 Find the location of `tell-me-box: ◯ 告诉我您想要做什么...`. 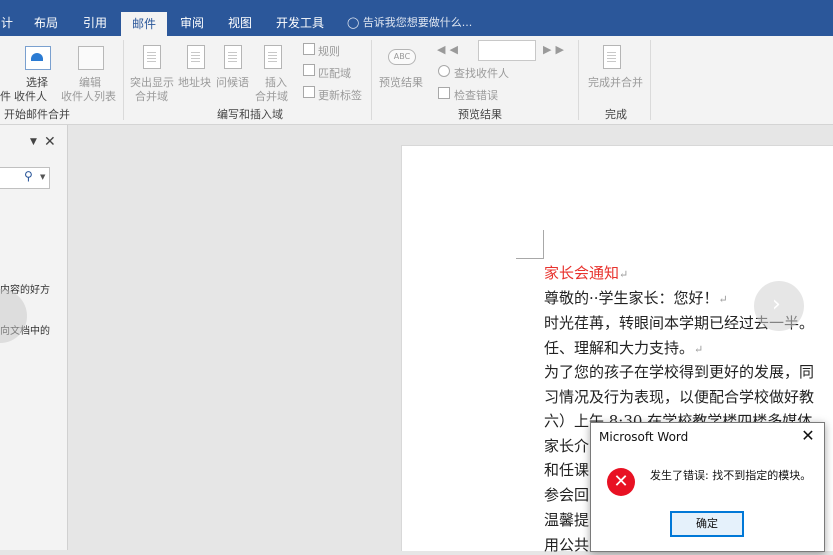

tell-me-box: ◯ 告诉我您想要做什么... is located at coordinates (409, 22).